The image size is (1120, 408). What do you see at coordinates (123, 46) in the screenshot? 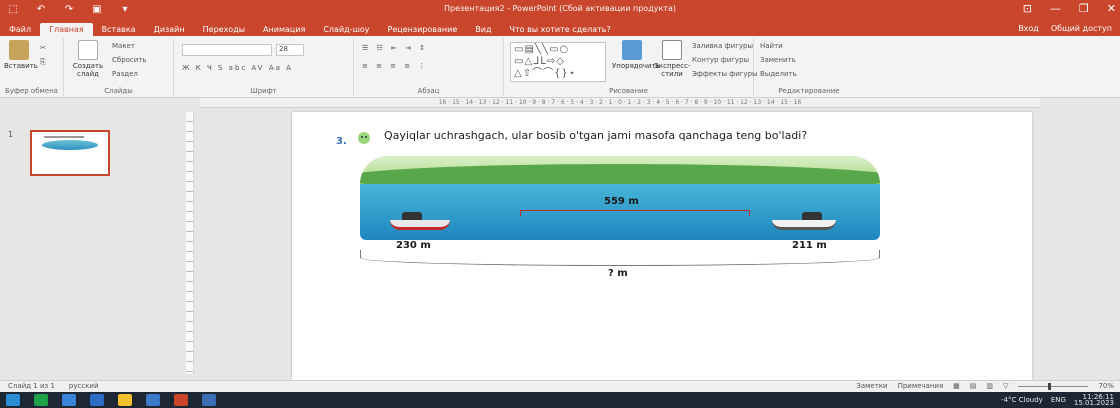
I see `layout-button: Макет` at bounding box center [123, 46].